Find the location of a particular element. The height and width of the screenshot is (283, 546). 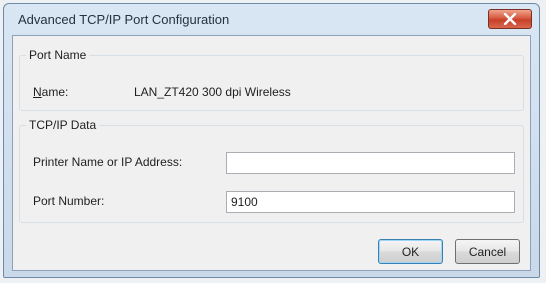

dialog-title: Advanced TCP/IP Port Configuration is located at coordinates (124, 19).